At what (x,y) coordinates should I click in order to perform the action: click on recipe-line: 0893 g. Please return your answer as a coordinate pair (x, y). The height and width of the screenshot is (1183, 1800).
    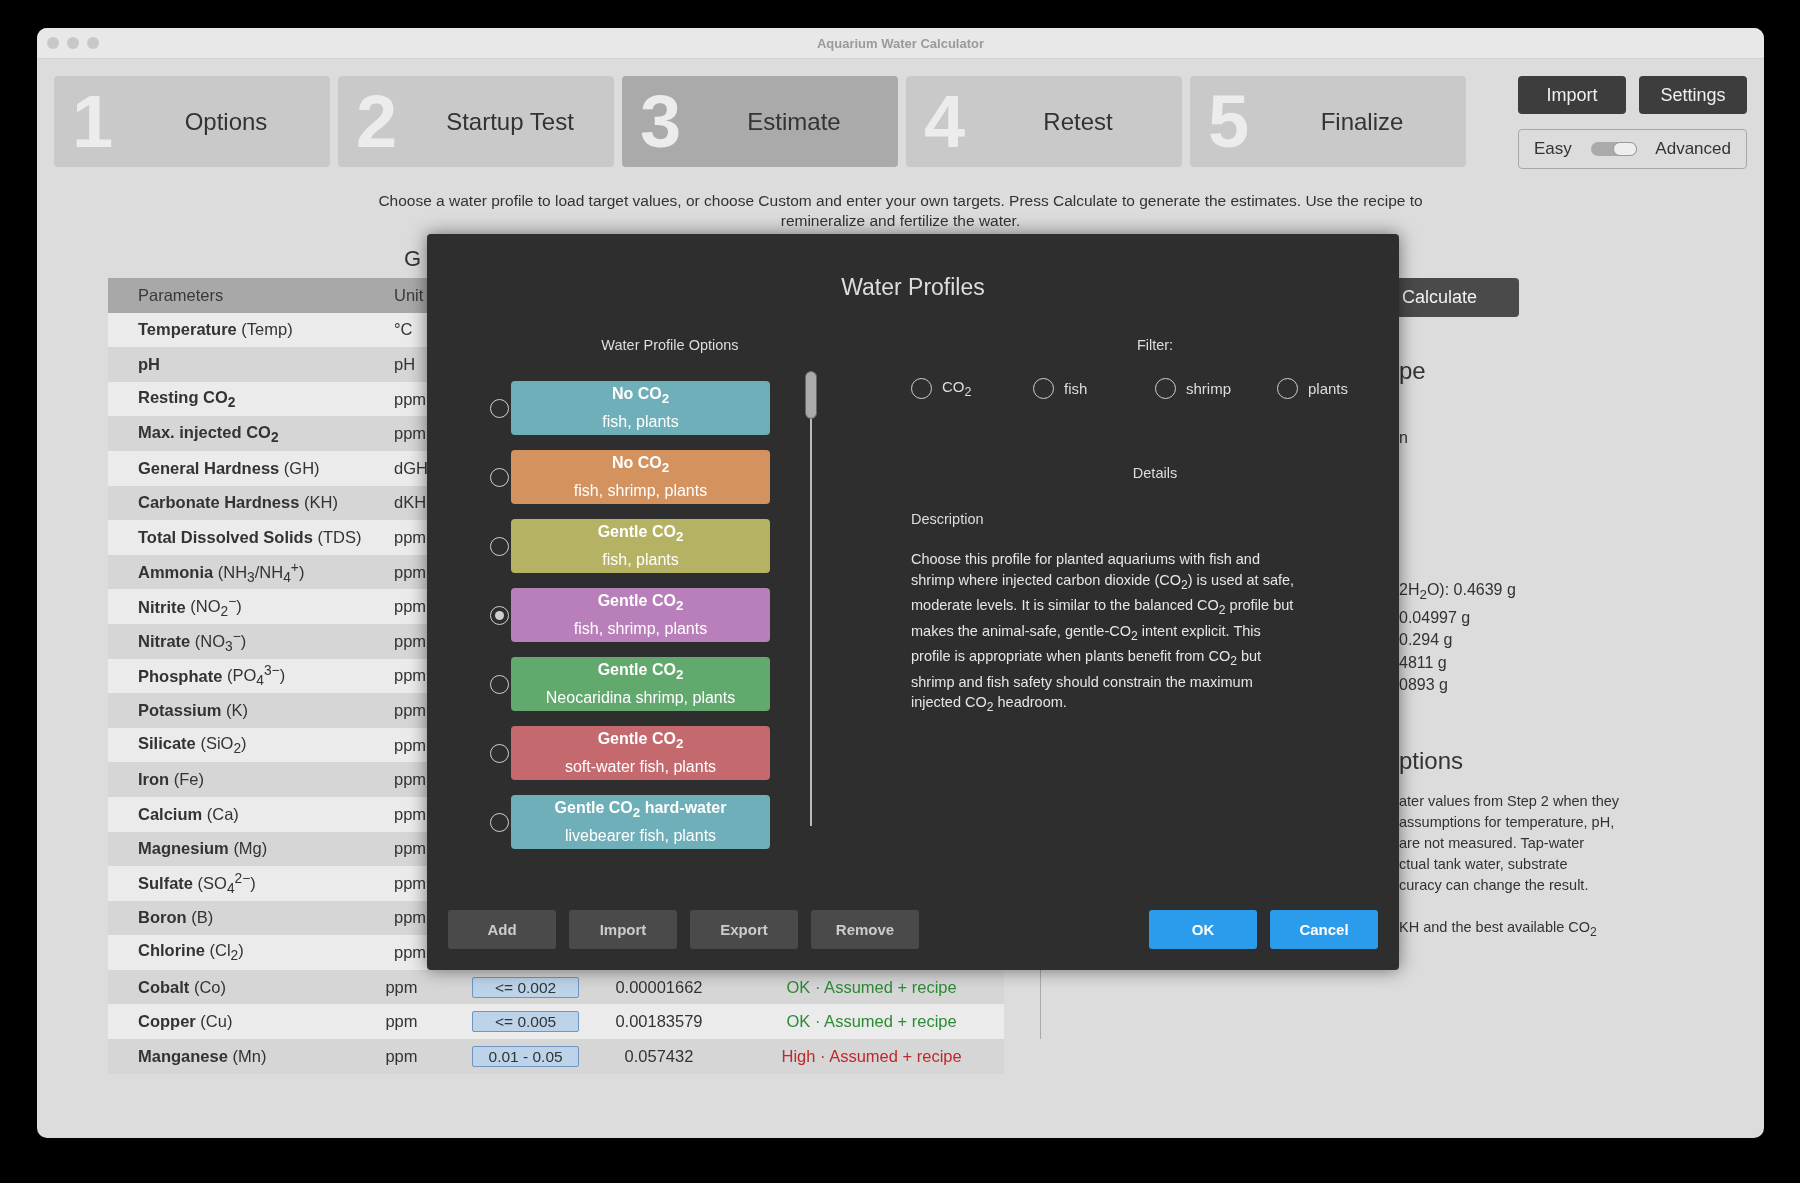
    Looking at the image, I should click on (1423, 685).